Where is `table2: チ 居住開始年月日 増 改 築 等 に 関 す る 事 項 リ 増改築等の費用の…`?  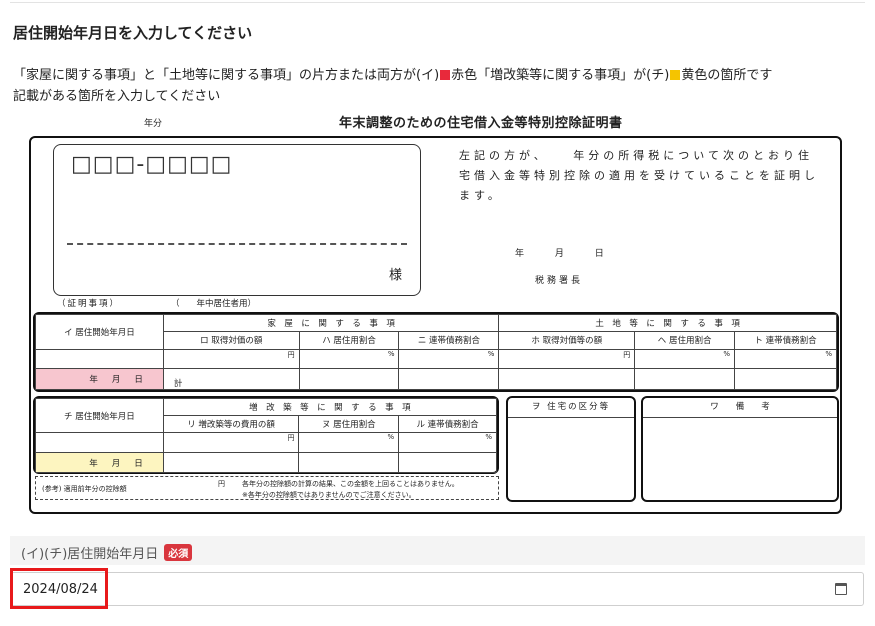
table2: チ 居住開始年月日 増 改 築 等 に 関 す る 事 項 リ 増改築等の費用の… is located at coordinates (266, 435).